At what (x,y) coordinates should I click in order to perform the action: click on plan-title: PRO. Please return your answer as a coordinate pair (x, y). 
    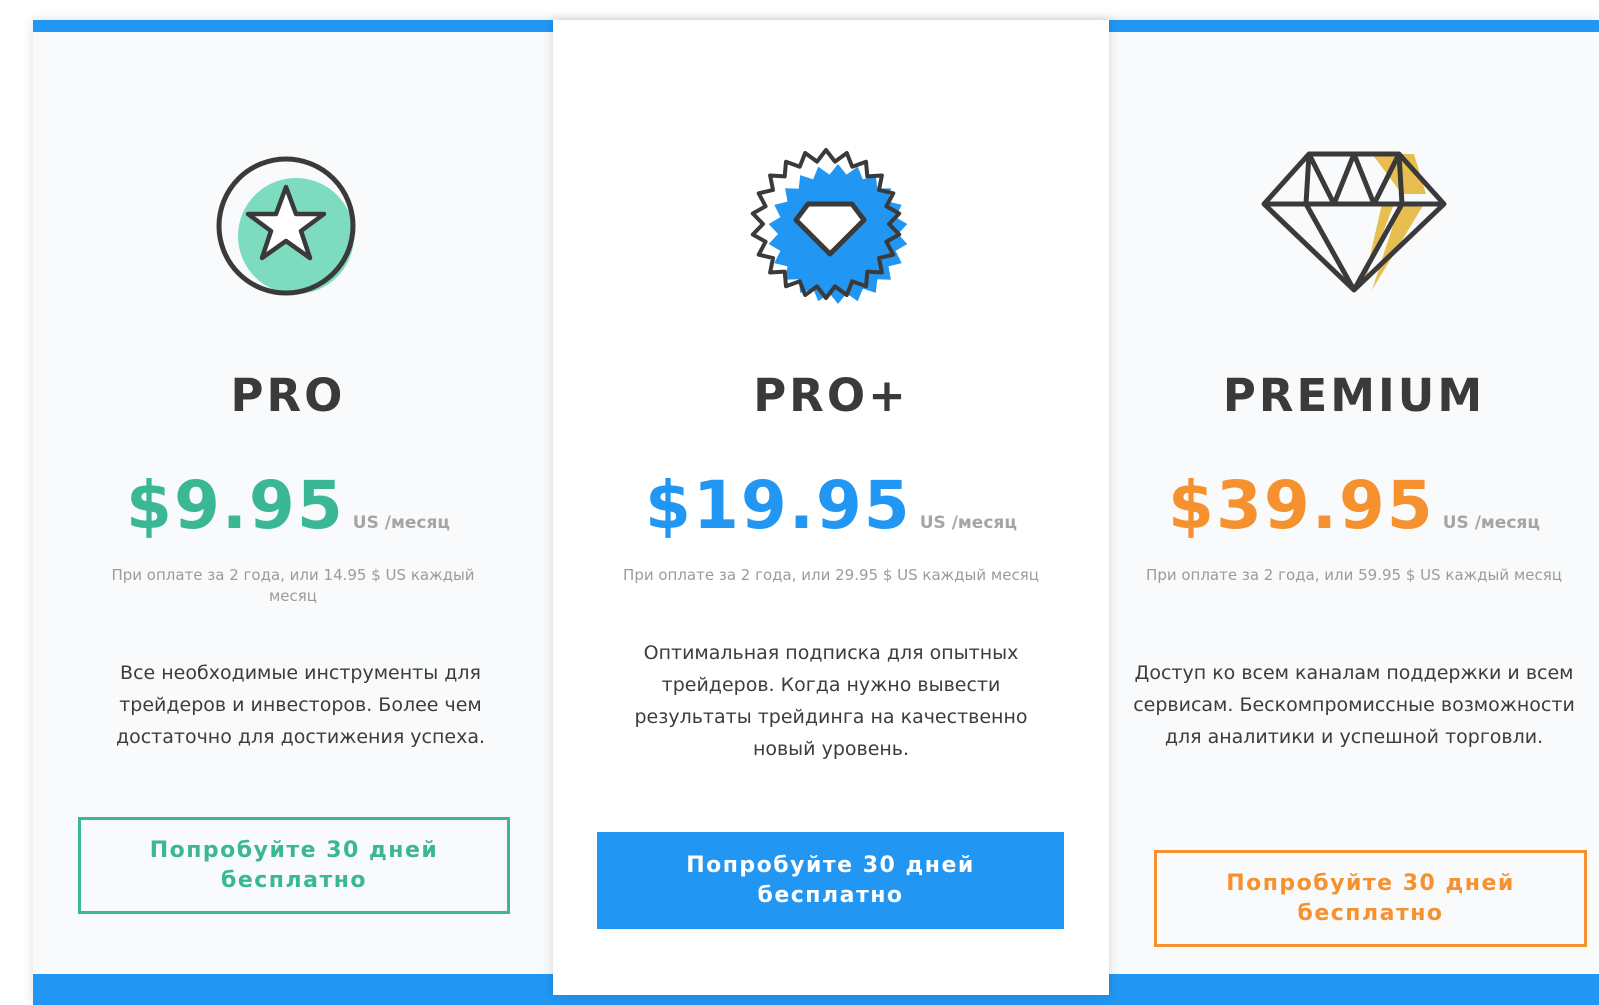
    Looking at the image, I should click on (288, 395).